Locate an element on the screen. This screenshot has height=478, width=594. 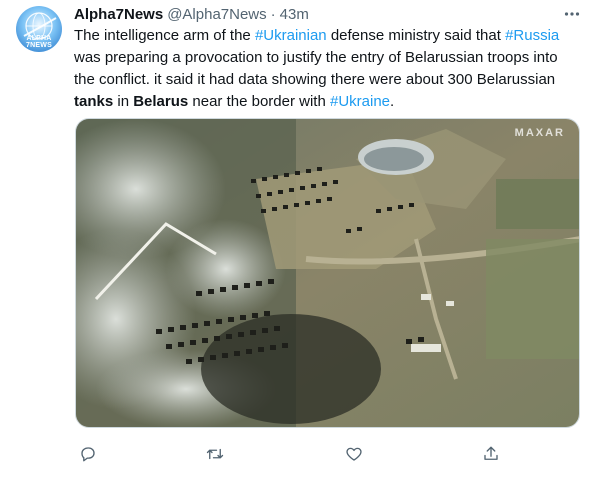
share-icon is located at coordinates (491, 453).